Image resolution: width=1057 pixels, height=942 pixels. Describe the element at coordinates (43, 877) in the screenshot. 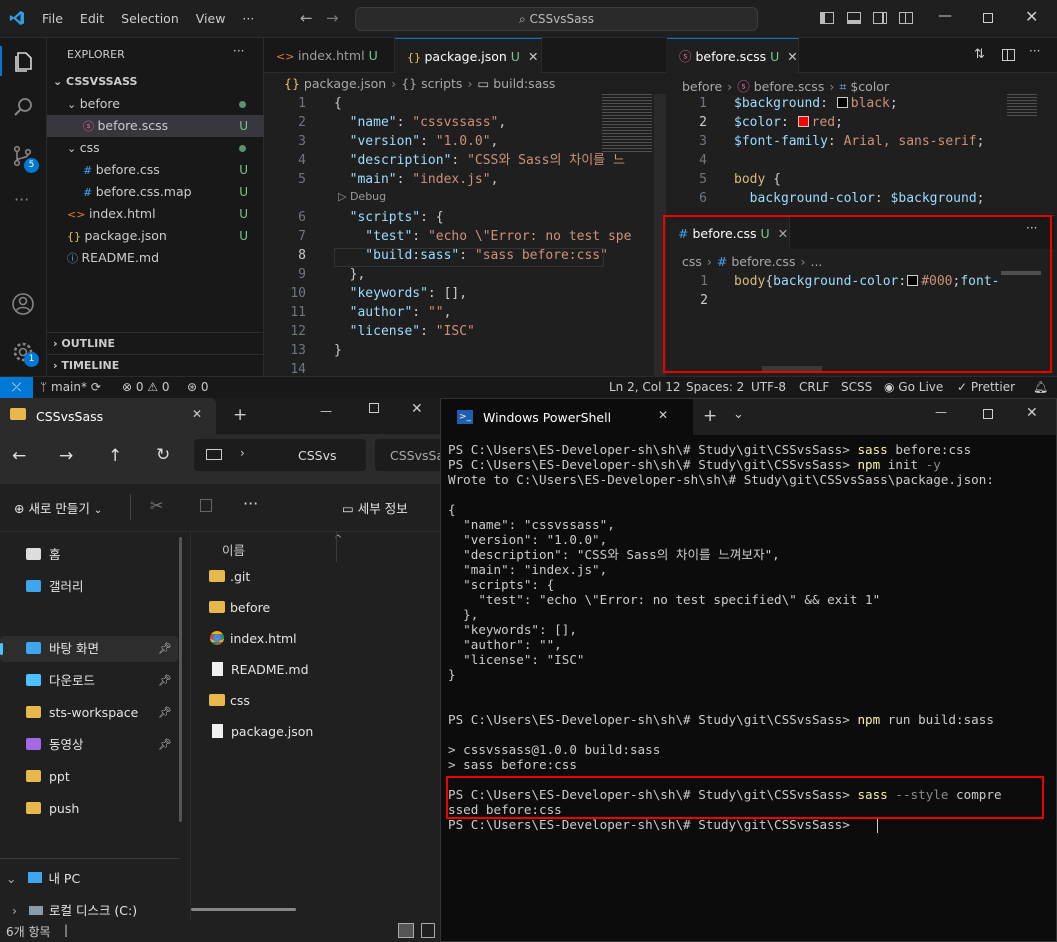

I see `nav-this-pc: ⌄ 내 PC` at that location.